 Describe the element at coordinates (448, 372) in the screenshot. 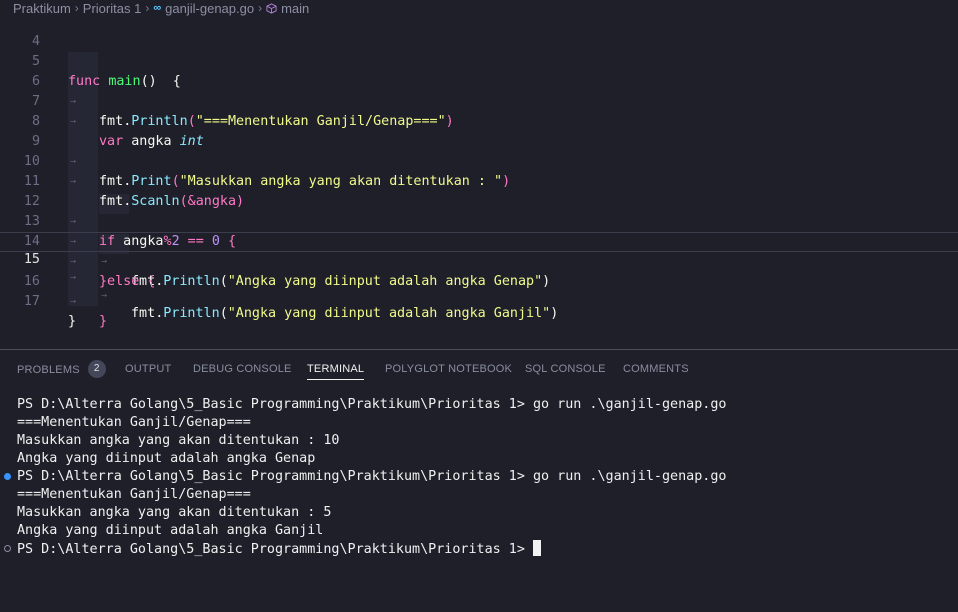

I see `tab-polyglot-notebook: POLYGLOT NOTEBOOK` at that location.